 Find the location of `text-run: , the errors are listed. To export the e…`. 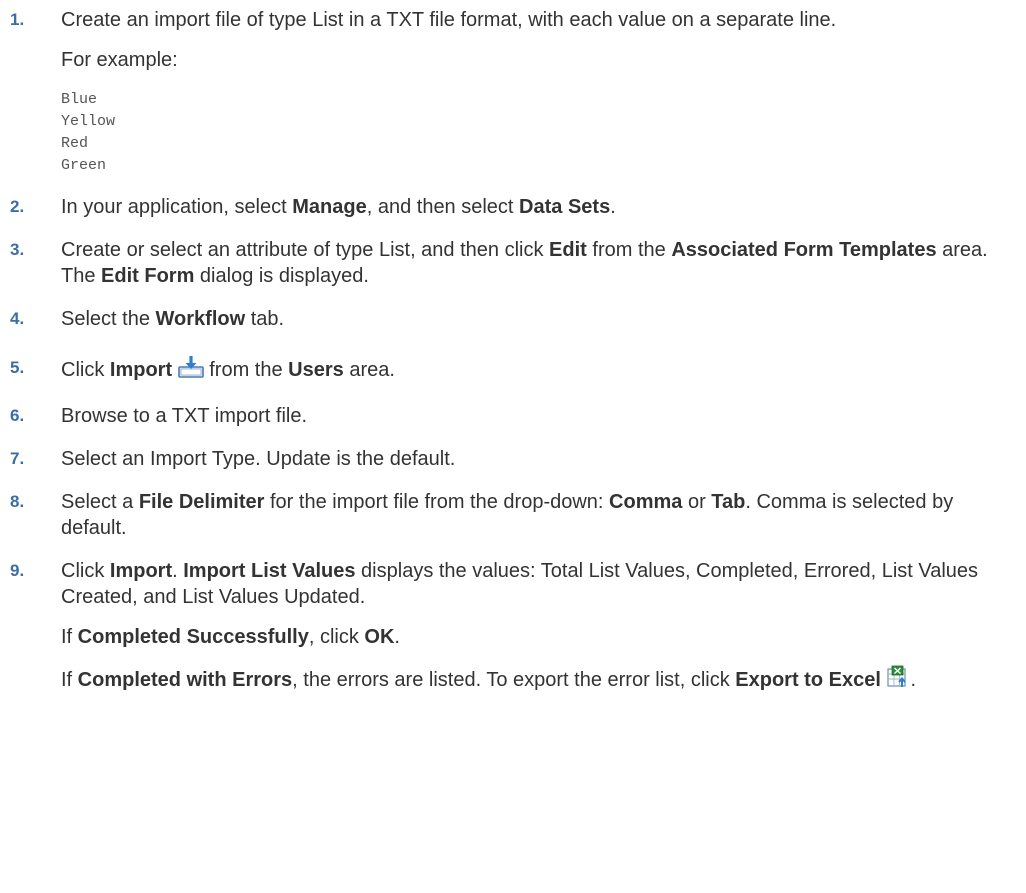

text-run: , the errors are listed. To export the e… is located at coordinates (514, 680).